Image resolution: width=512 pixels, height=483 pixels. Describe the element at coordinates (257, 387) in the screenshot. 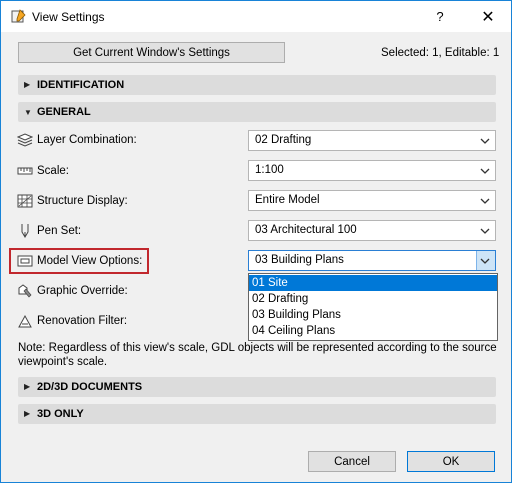

I see `section-2d-3d-documents: ▶ 2D/3D DOCUMENTS` at that location.